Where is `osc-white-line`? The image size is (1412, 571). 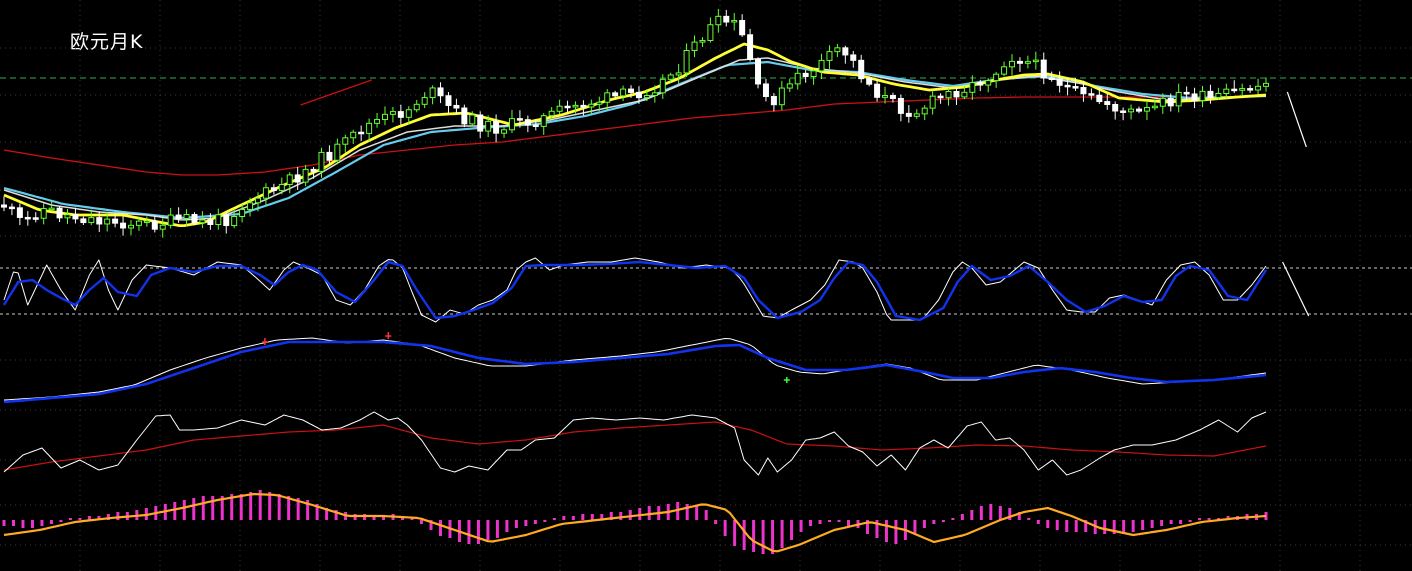
osc-white-line is located at coordinates (635, 443).